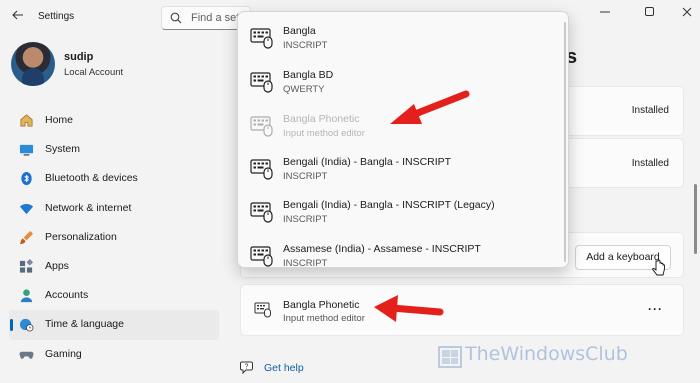 The height and width of the screenshot is (383, 700). I want to click on apps-icon, so click(26, 265).